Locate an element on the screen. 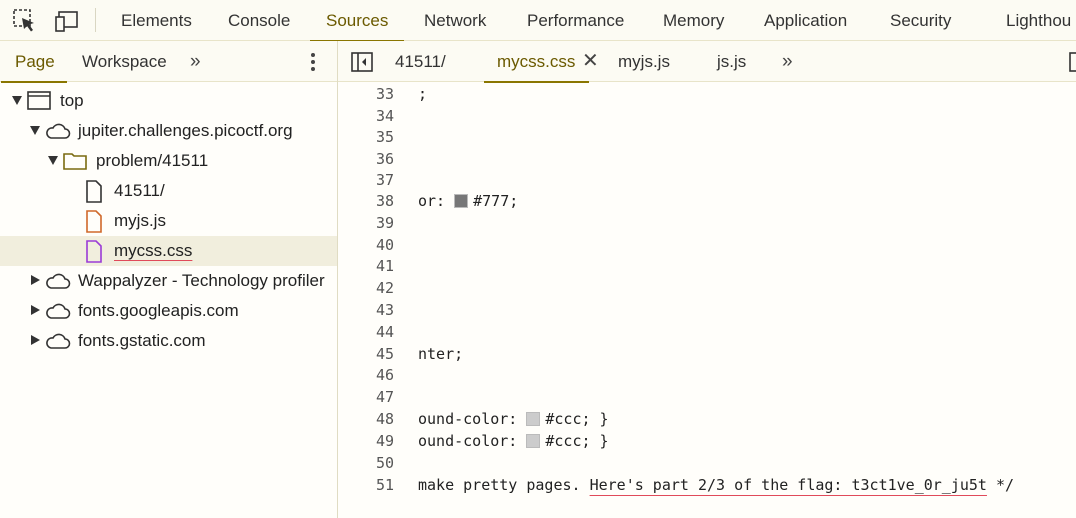 The width and height of the screenshot is (1076, 518). line-number: 46 is located at coordinates (384, 375).